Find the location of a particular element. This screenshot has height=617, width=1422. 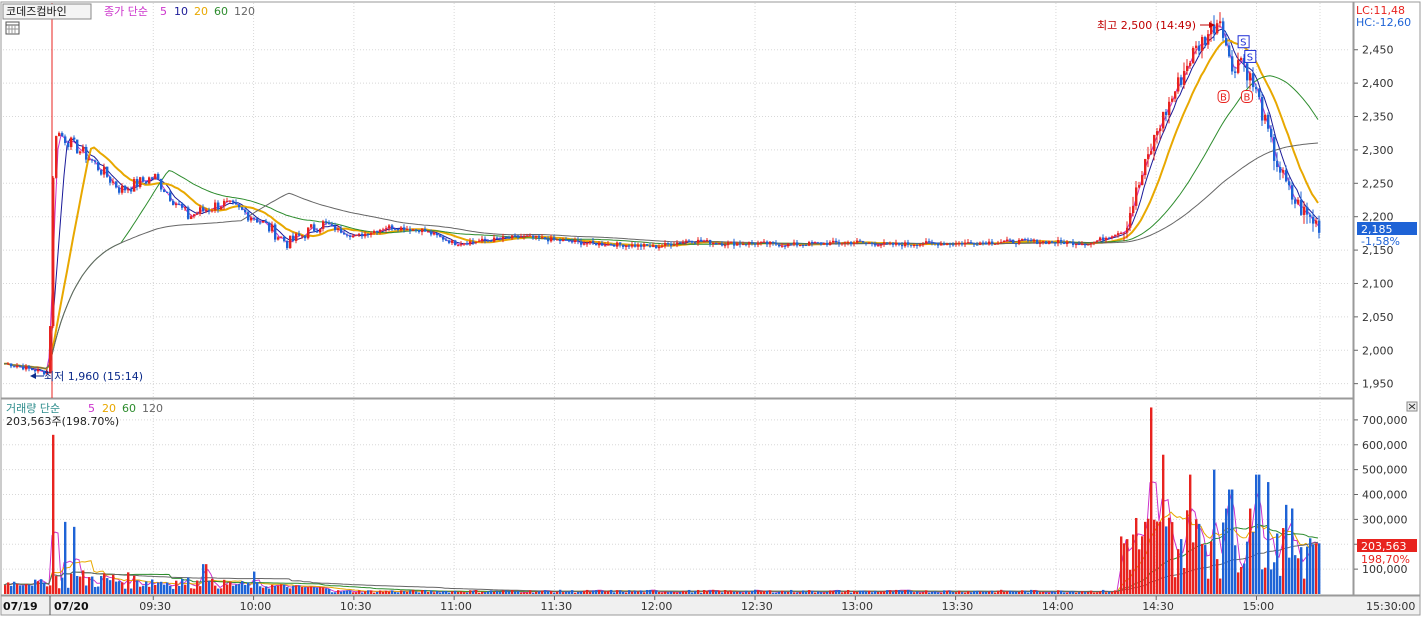

time-tick-label: 14:00 is located at coordinates (1058, 606).